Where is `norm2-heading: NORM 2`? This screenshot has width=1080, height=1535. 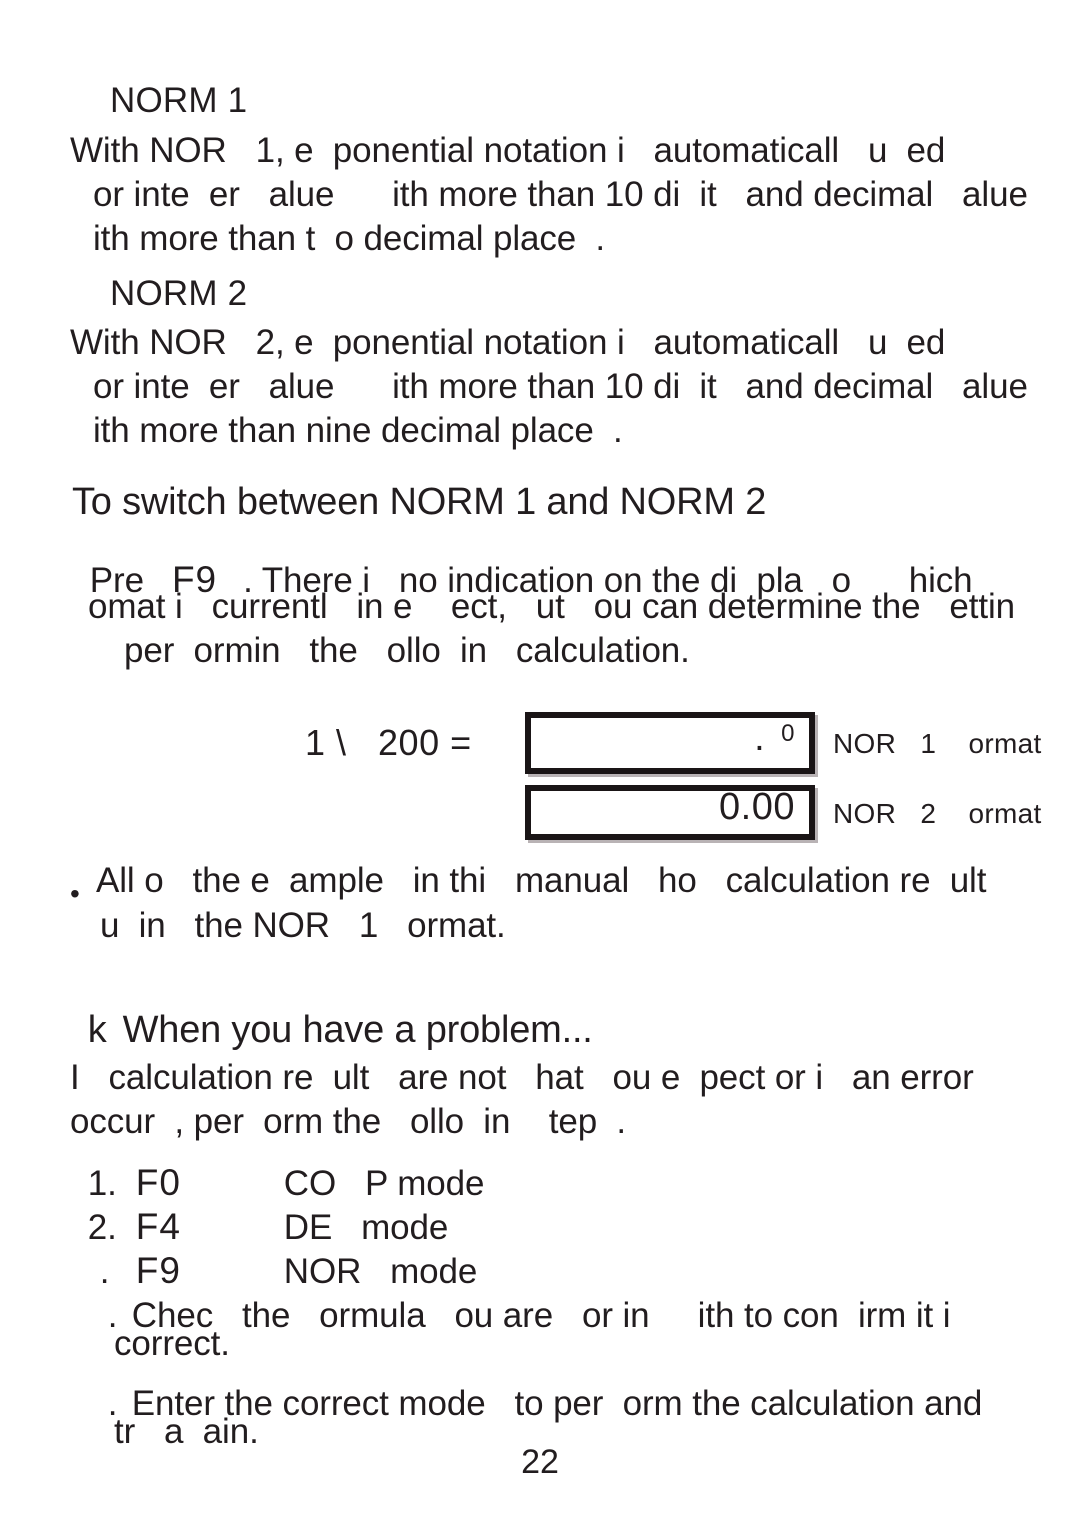 norm2-heading: NORM 2 is located at coordinates (179, 293).